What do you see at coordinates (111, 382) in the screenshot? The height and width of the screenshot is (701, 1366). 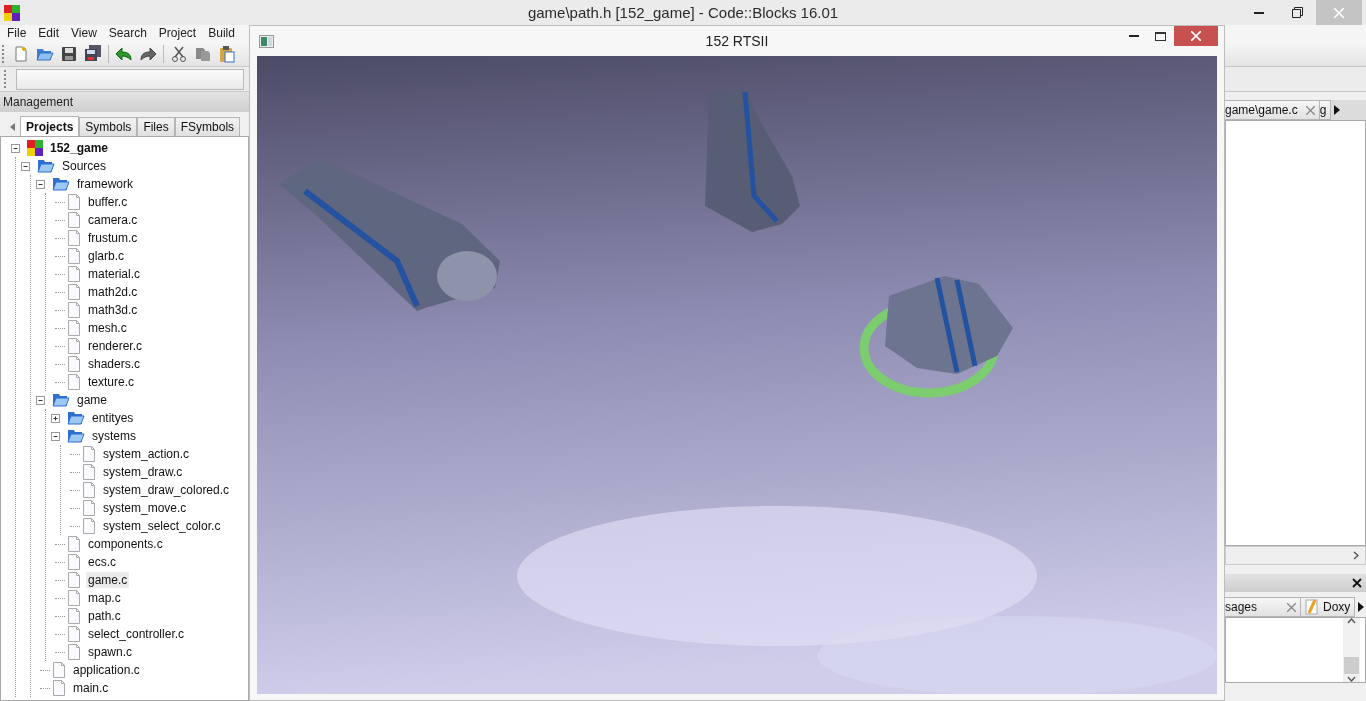 I see `tree-item: texture.c` at bounding box center [111, 382].